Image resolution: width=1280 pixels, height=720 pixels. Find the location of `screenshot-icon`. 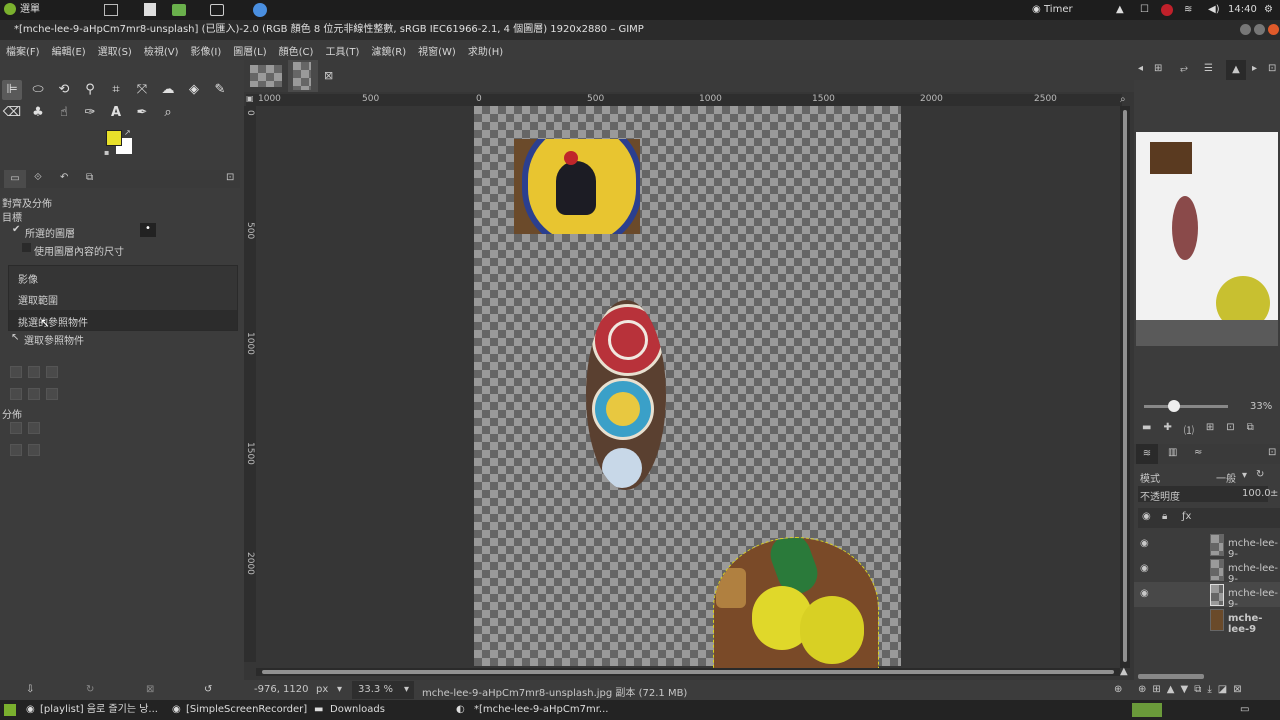

screenshot-icon is located at coordinates (217, 10).